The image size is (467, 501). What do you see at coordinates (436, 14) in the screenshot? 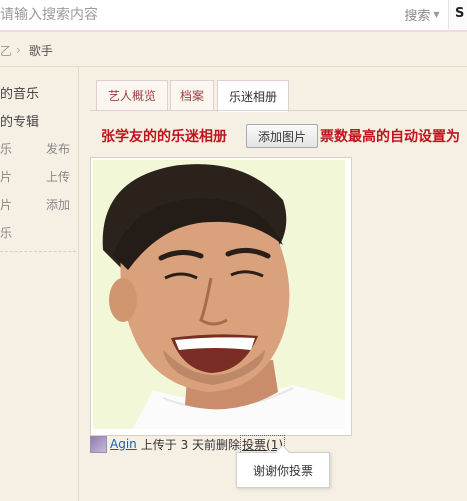
I see `chevron-down-icon: ▼` at bounding box center [436, 14].